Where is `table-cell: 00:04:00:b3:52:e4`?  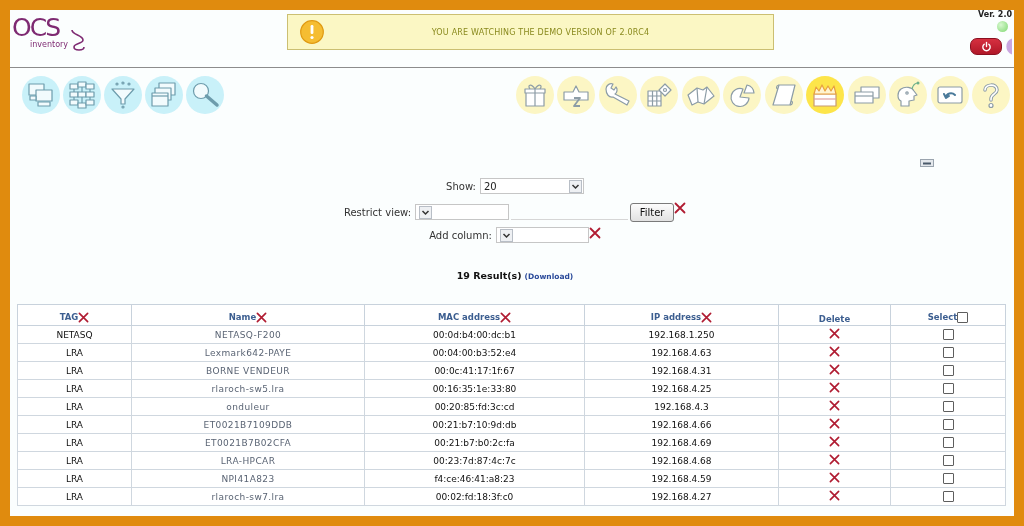 table-cell: 00:04:00:b3:52:e4 is located at coordinates (474, 352).